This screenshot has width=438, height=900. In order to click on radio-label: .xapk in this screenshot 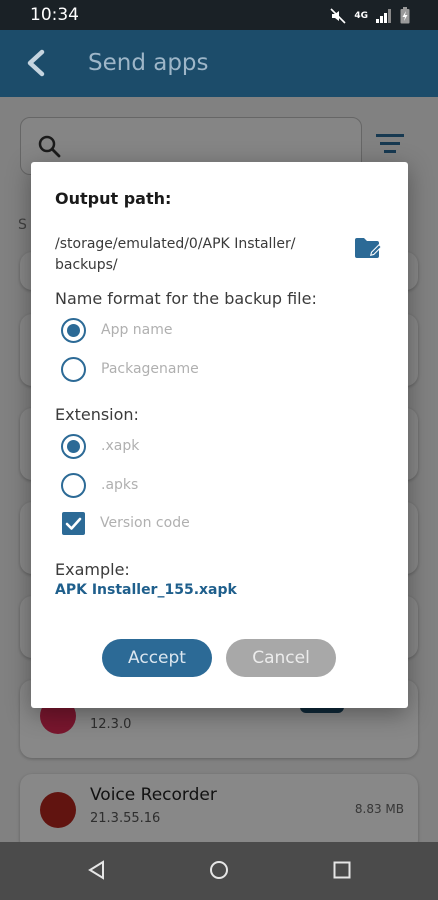, I will do `click(120, 446)`.